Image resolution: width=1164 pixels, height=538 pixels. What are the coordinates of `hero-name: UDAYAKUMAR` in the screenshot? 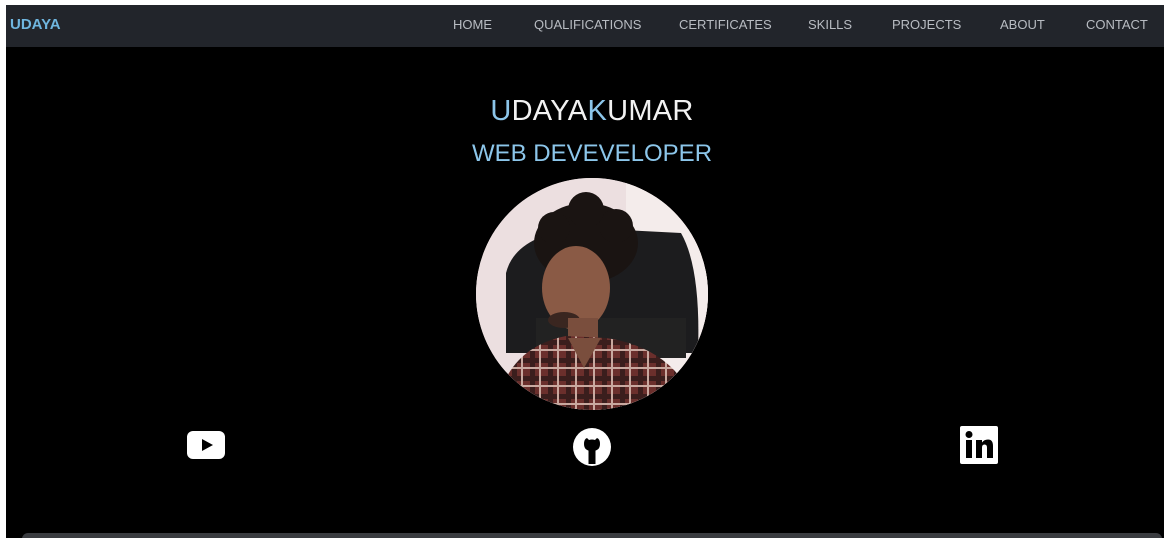 It's located at (585, 111).